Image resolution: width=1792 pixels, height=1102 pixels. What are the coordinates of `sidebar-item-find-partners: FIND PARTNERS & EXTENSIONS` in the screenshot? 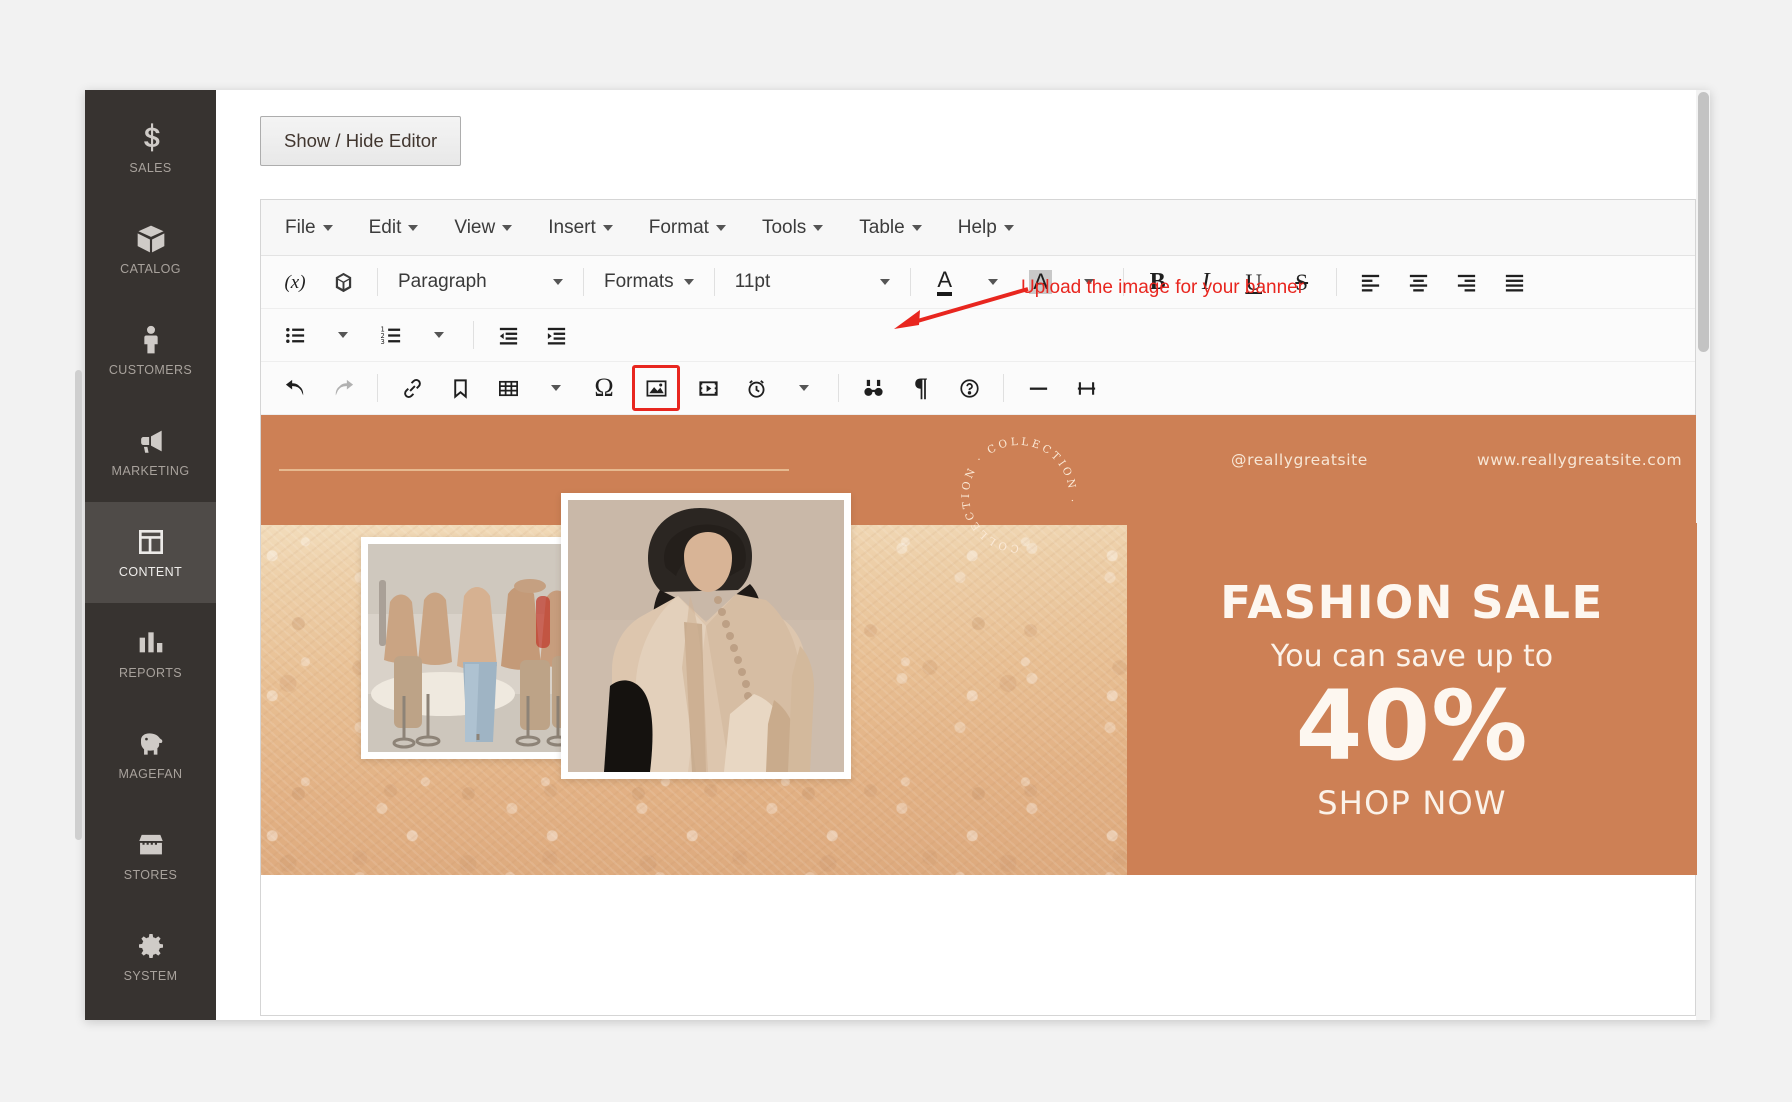 It's located at (150, 1013).